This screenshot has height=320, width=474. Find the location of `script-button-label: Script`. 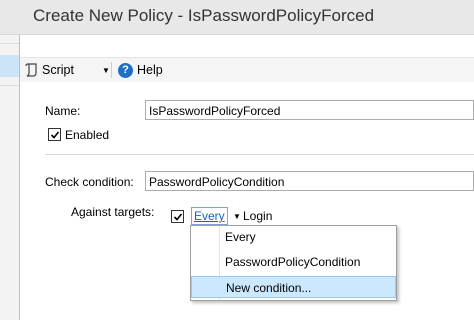

script-button-label: Script is located at coordinates (58, 70).